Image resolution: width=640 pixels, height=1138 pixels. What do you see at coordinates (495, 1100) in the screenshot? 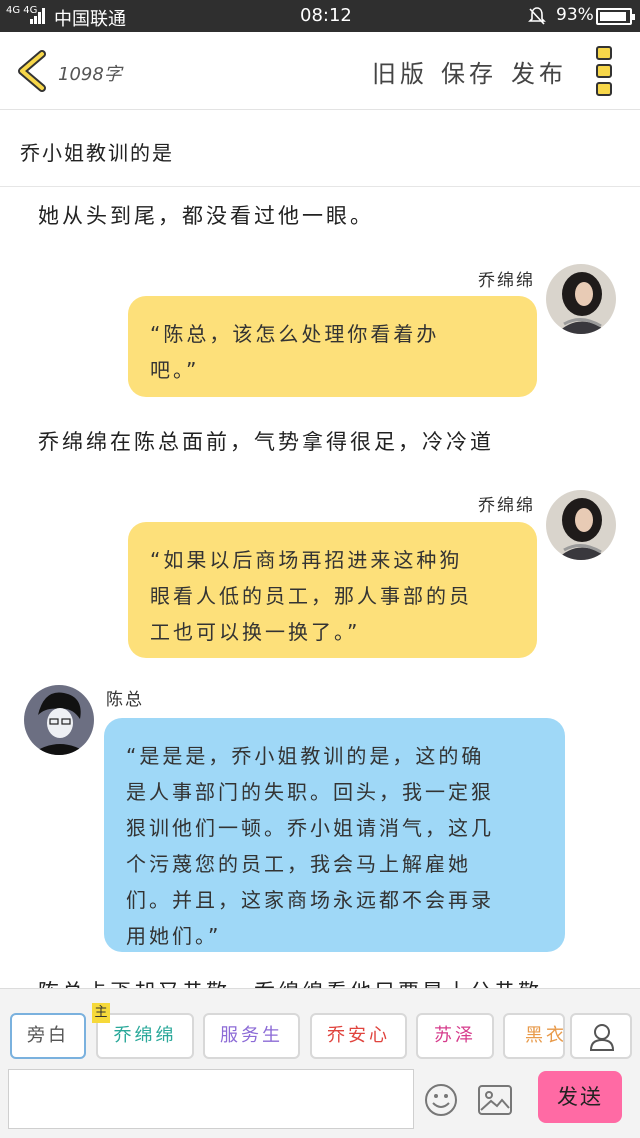
I see `image-icon` at bounding box center [495, 1100].